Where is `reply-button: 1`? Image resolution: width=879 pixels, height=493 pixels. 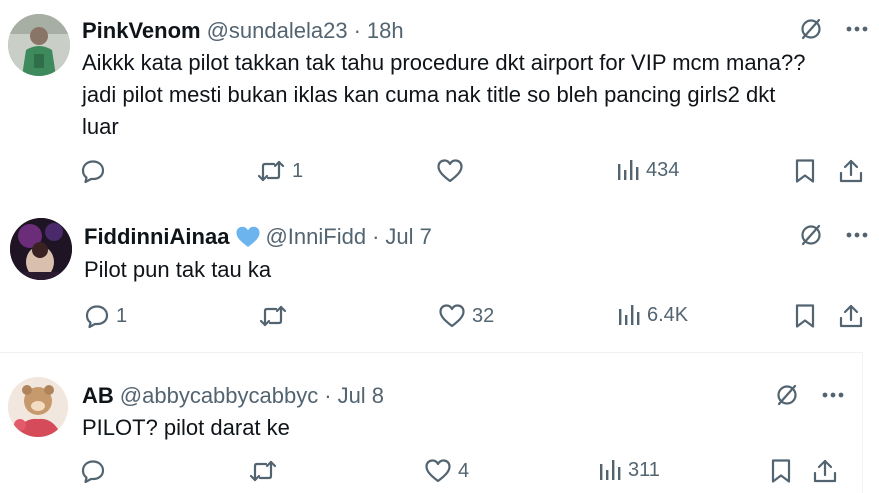 reply-button: 1 is located at coordinates (105, 316).